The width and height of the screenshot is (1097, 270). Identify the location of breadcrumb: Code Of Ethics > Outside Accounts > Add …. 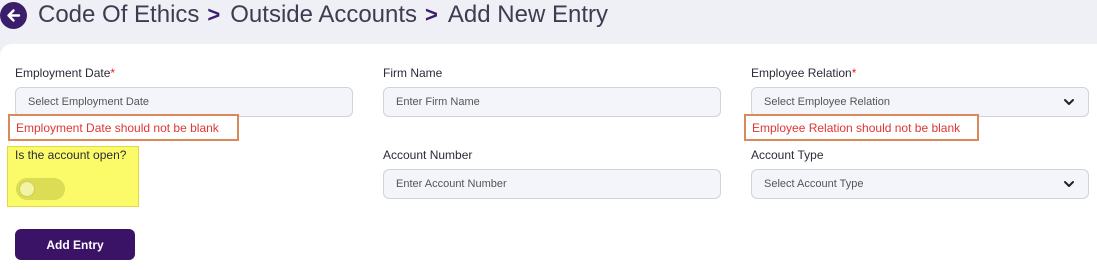
(323, 15).